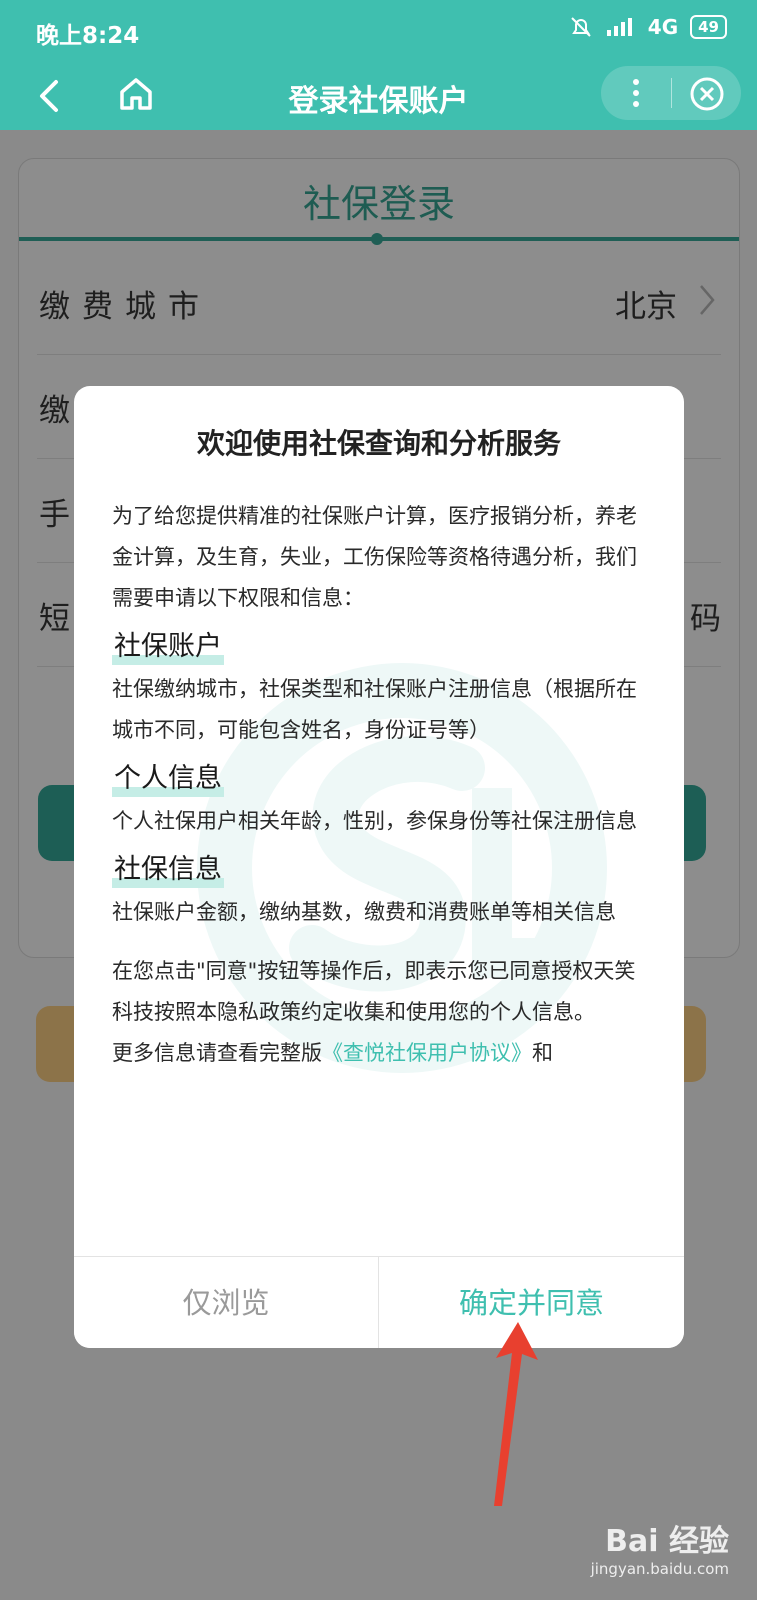 This screenshot has width=757, height=1600. I want to click on status-bar: 晚上8:24 4G 49, so click(378, 31).